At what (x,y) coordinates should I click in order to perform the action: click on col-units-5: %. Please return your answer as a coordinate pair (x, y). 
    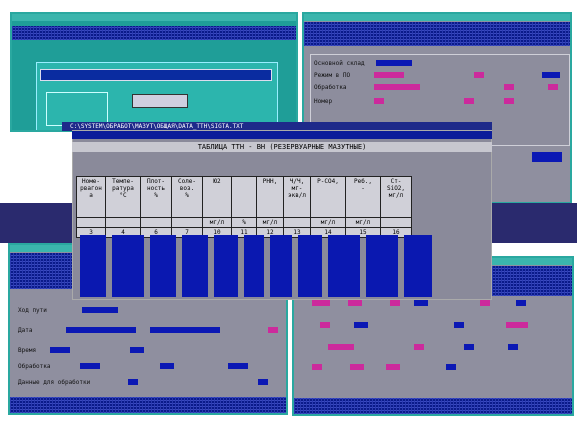
    Looking at the image, I should click on (244, 222).